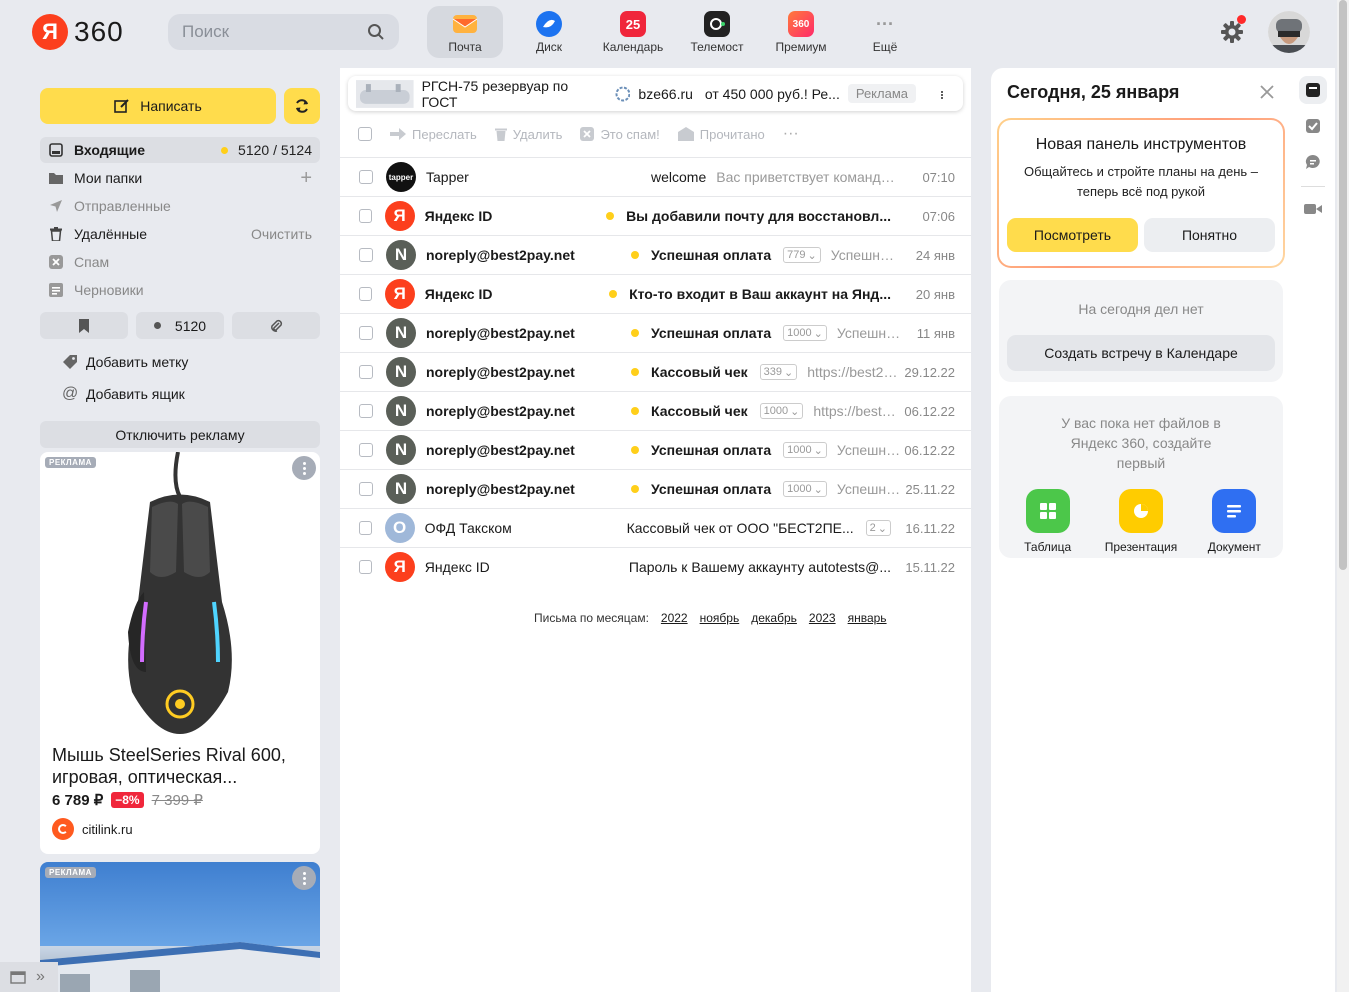 This screenshot has height=992, width=1349. What do you see at coordinates (942, 93) in the screenshot?
I see `ad-banner-menu-icon: ···` at bounding box center [942, 93].